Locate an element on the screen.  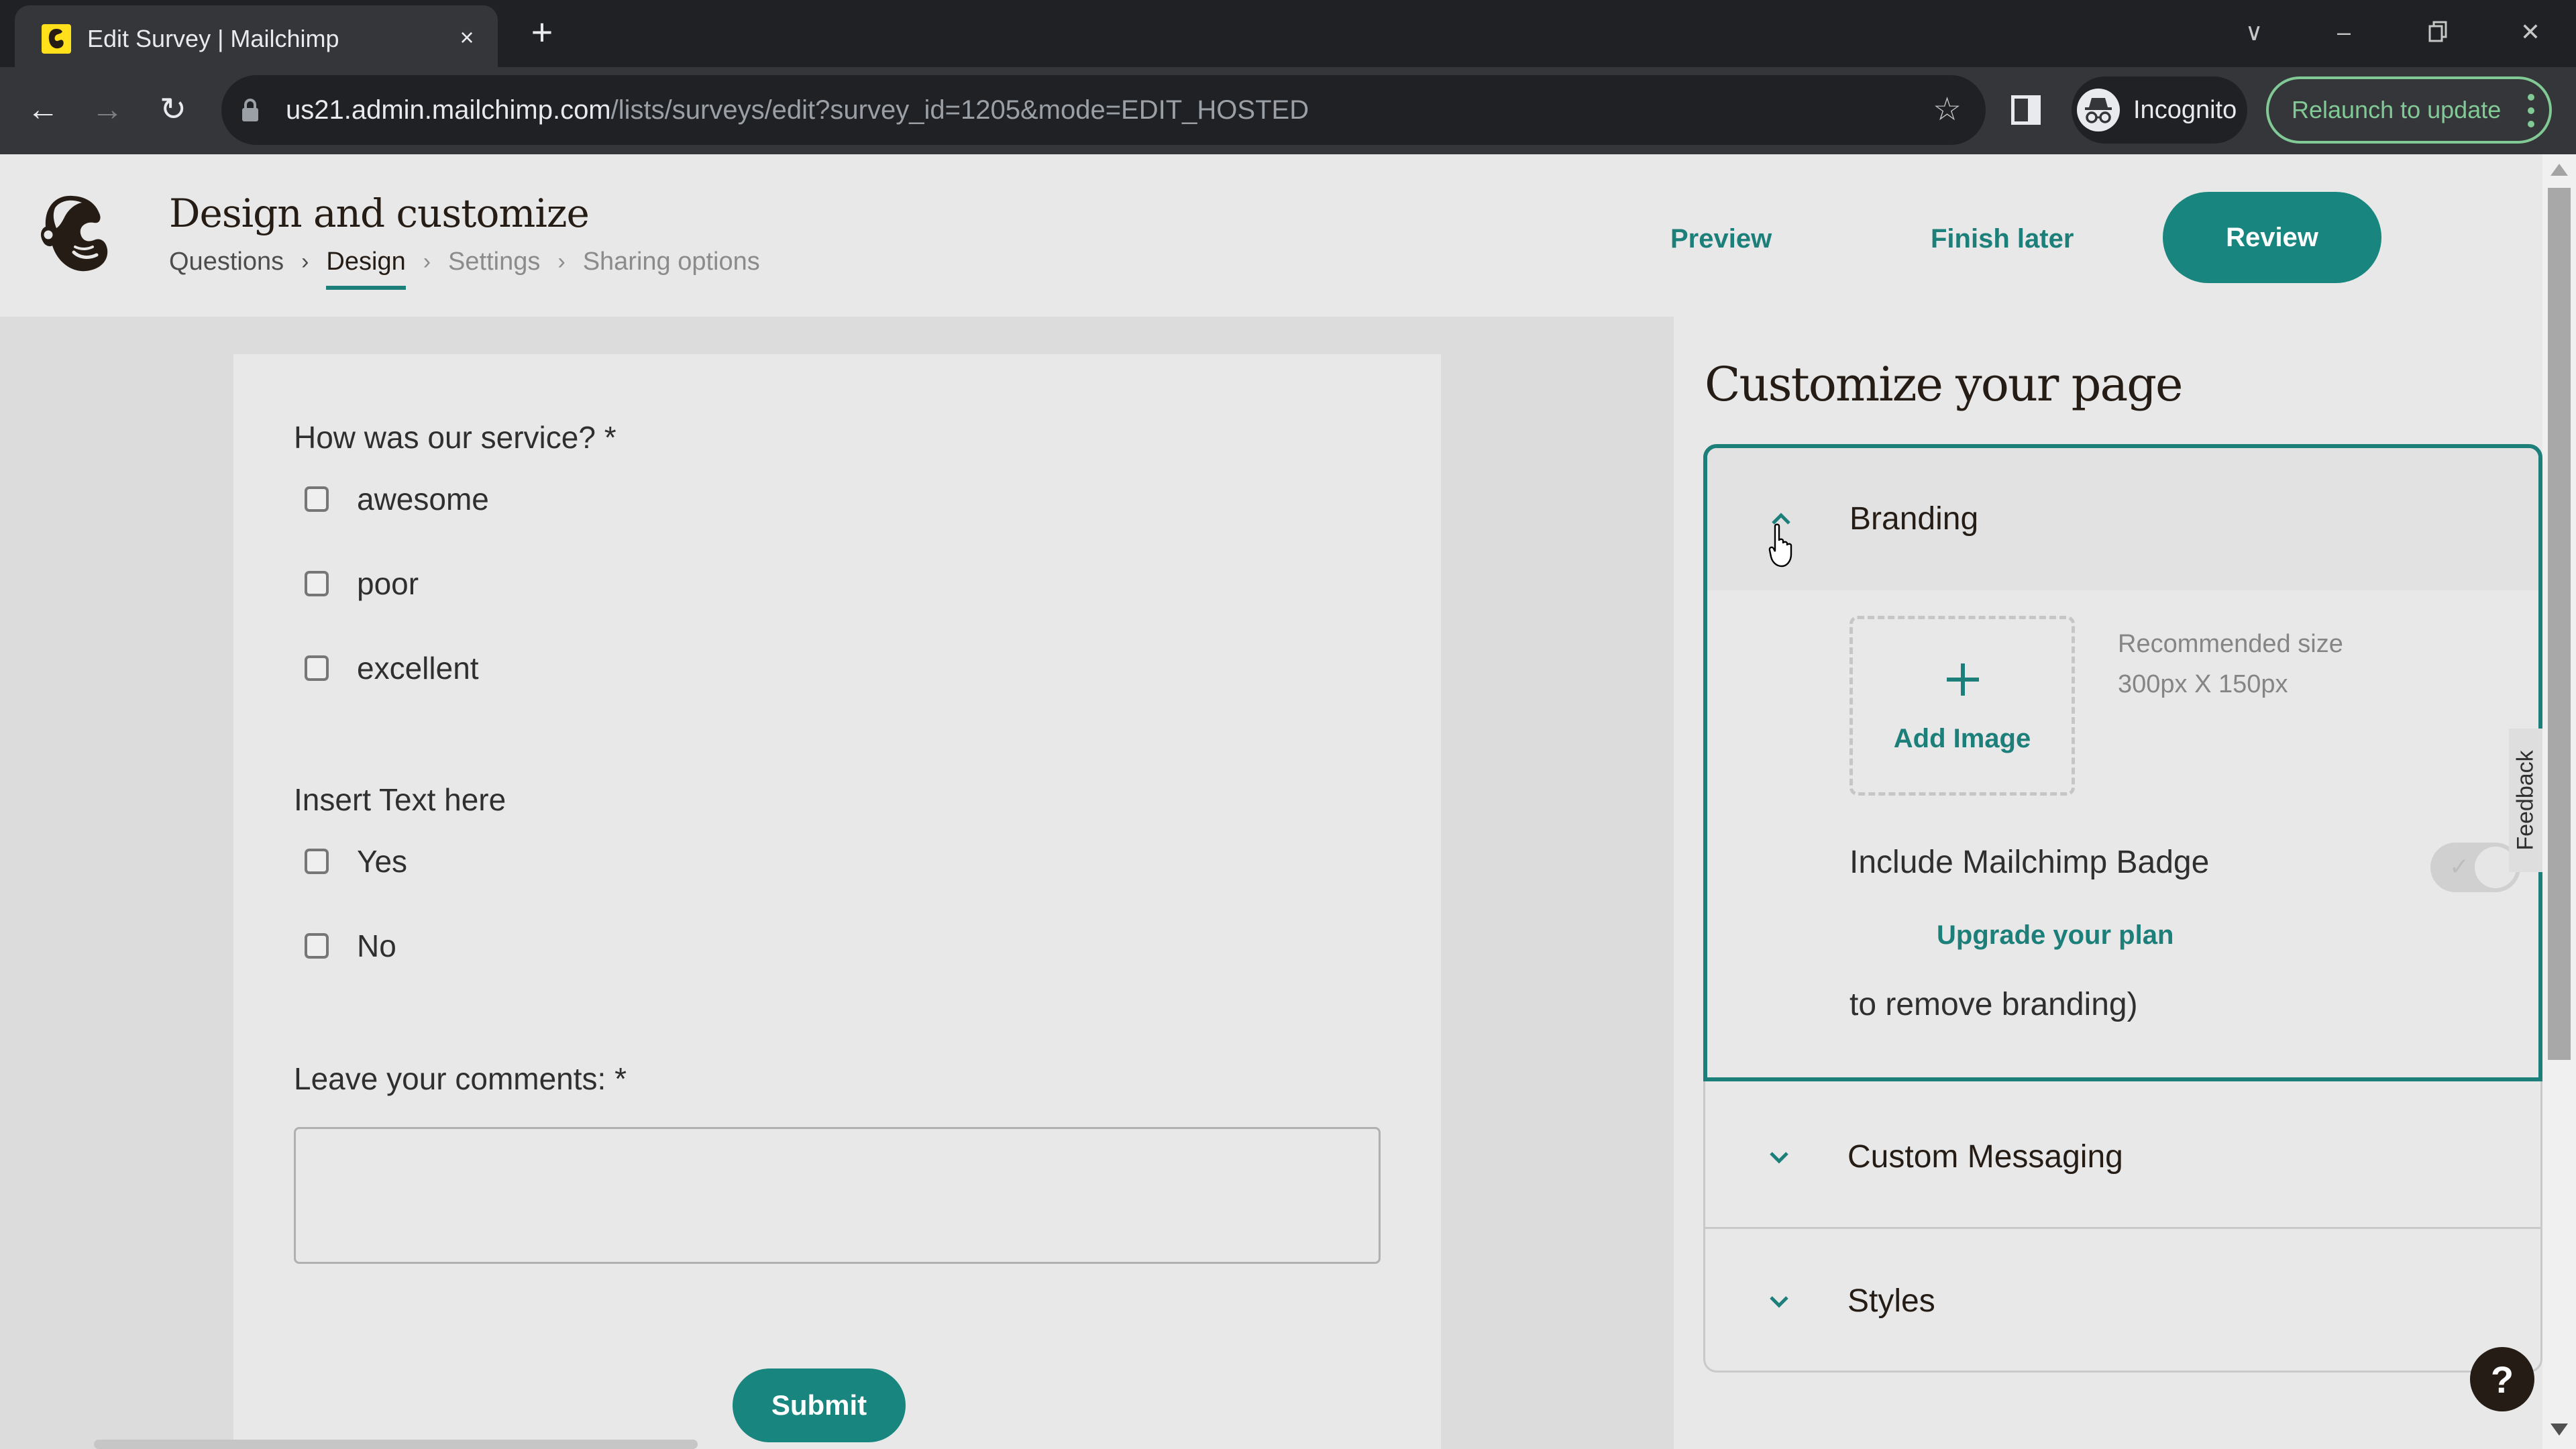
mailchimp-badge-label: Include Mailchimp Badge is located at coordinates (2029, 862).